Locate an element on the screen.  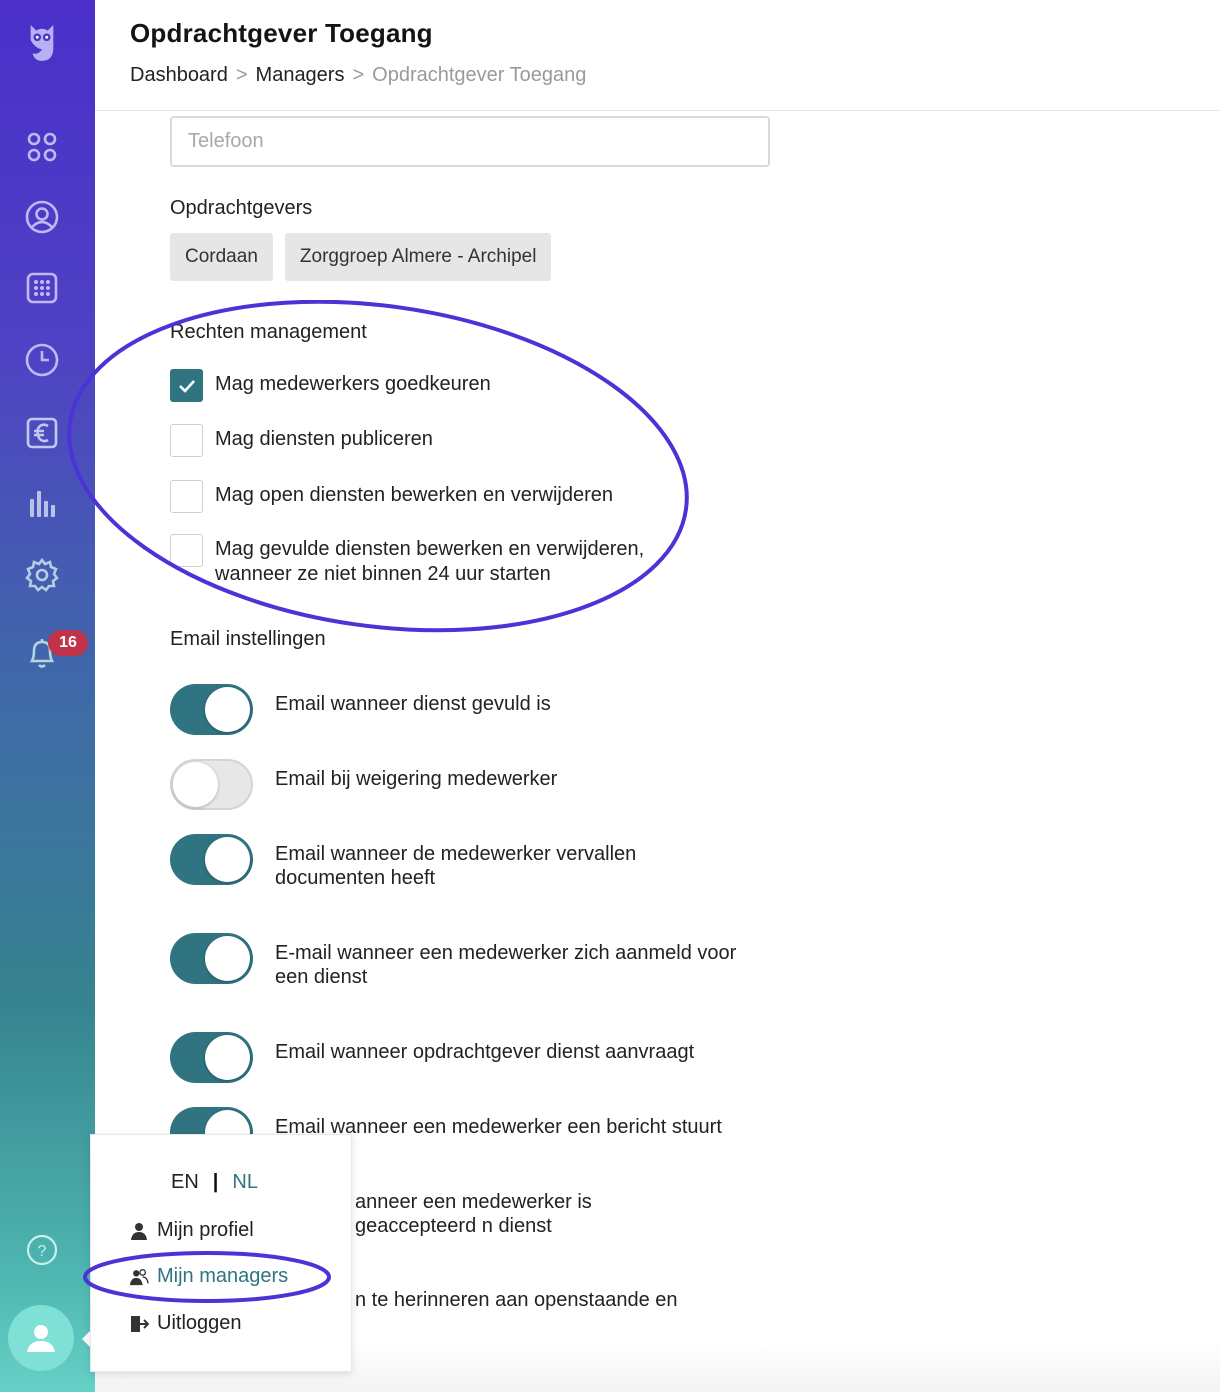
clients-tags: Cordaan Zorggroep Almere - Archipel is located at coordinates (361, 257).